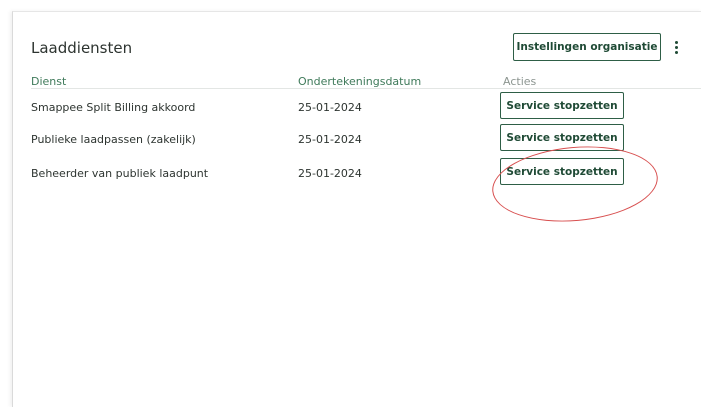 The image size is (701, 407). I want to click on column-header-acties: Acties, so click(520, 81).